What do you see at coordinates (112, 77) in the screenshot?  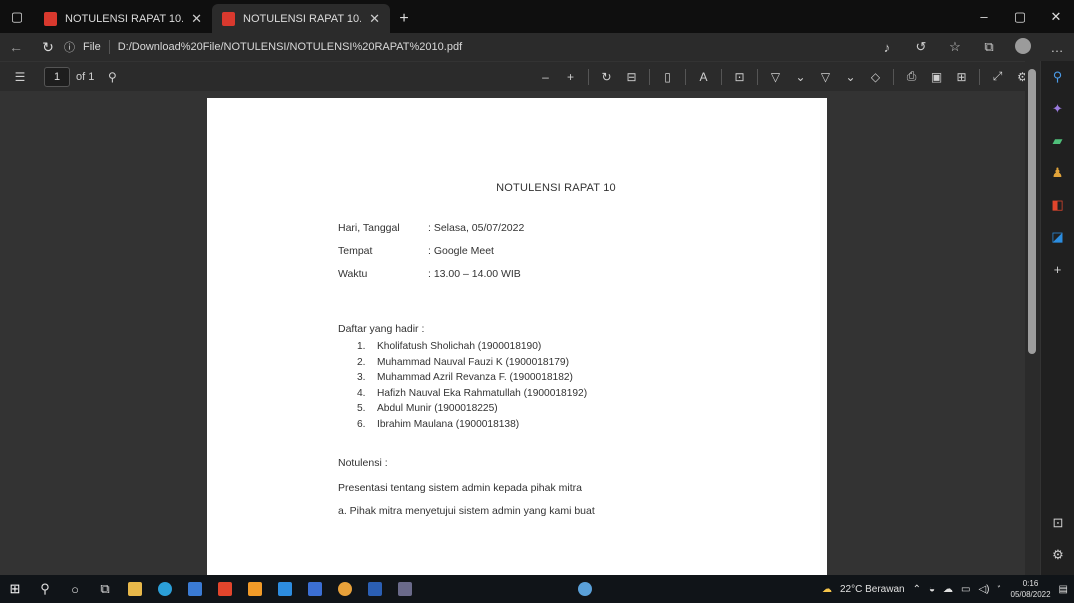 I see `find-icon: ⚲` at bounding box center [112, 77].